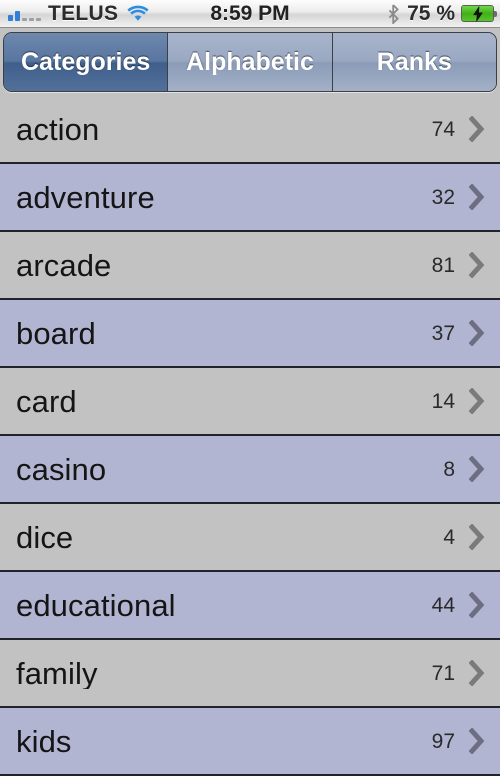  Describe the element at coordinates (61, 469) in the screenshot. I see `category-name: casino` at that location.